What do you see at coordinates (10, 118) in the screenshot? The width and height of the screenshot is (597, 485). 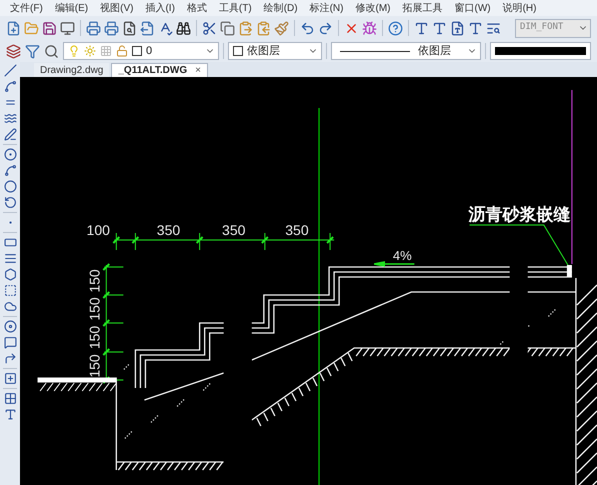 I see `wave-icon` at bounding box center [10, 118].